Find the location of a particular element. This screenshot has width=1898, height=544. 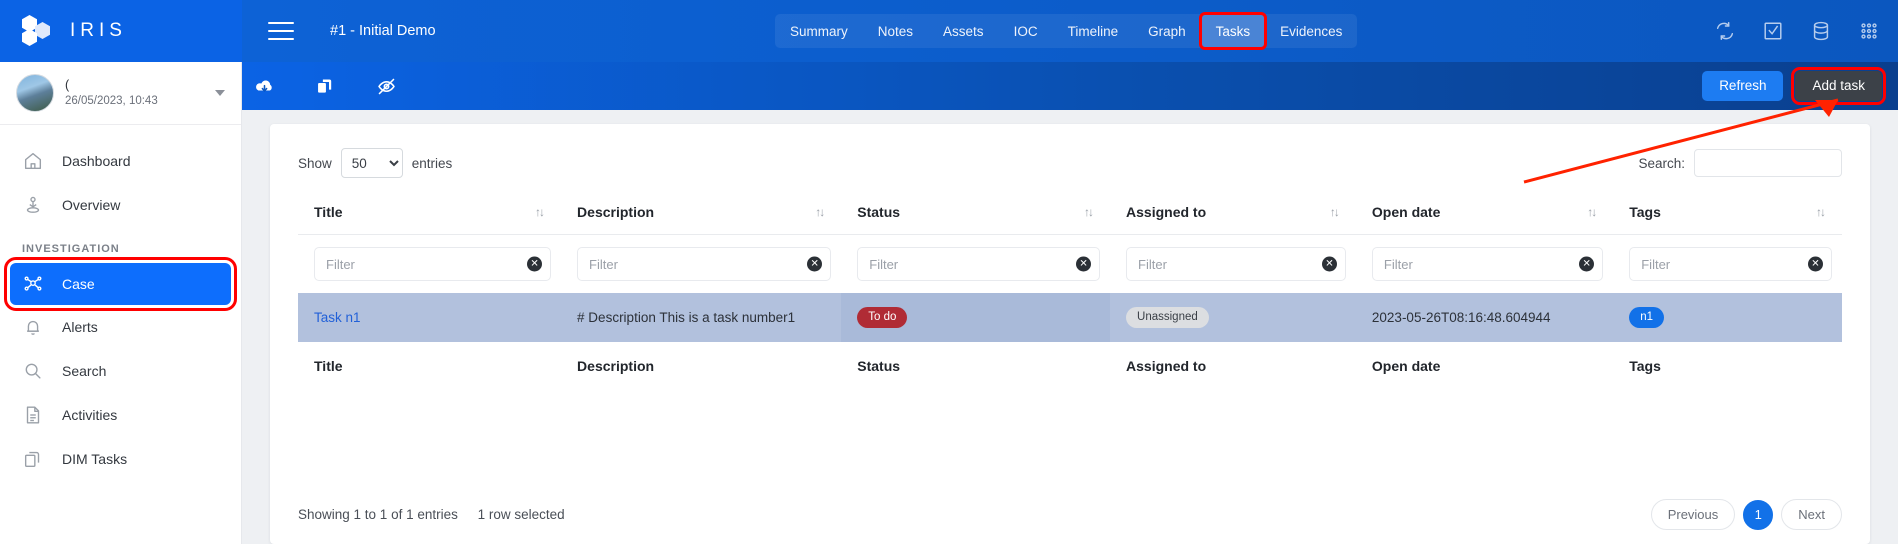

column-header-title: Title ↑↓ is located at coordinates (430, 216).